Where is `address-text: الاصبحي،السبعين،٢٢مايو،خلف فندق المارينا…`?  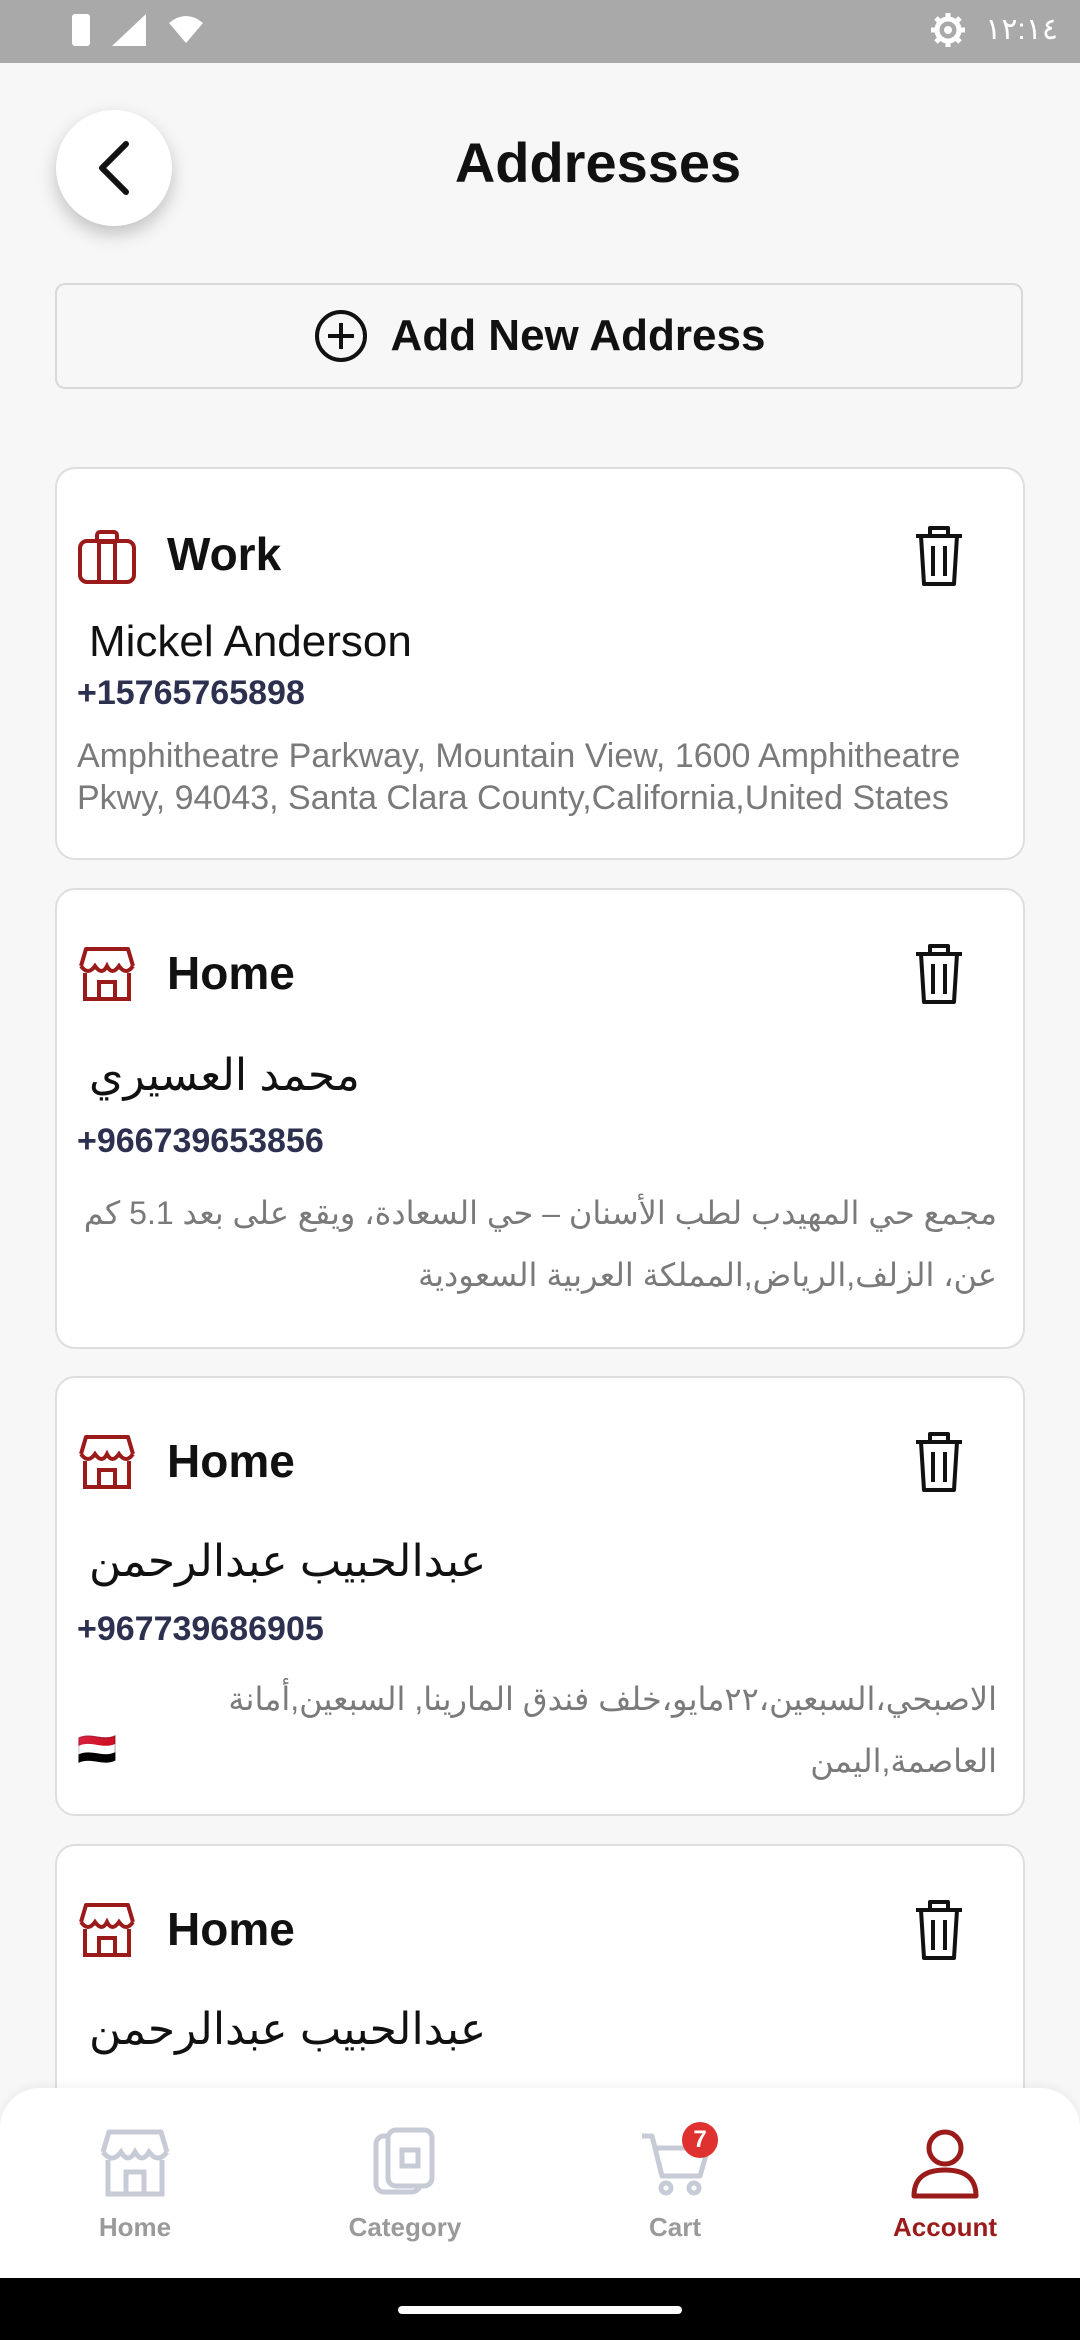 address-text: الاصبحي،السبعين،٢٢مايو،خلف فندق المارينا… is located at coordinates (612, 1730).